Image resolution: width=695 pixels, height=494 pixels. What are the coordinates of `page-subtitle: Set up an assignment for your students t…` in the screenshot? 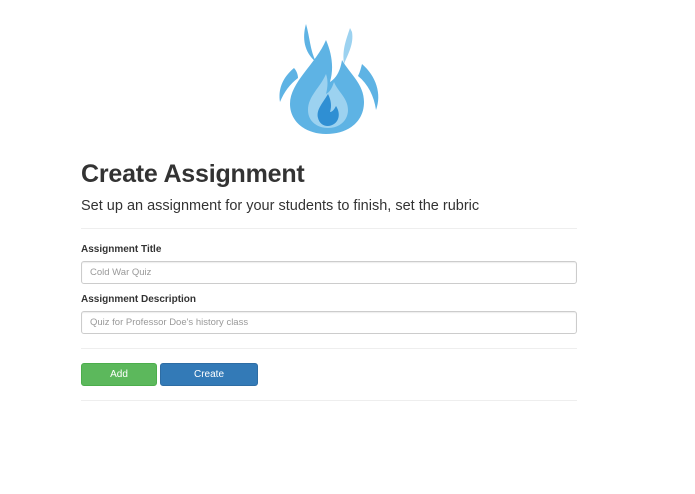 It's located at (280, 206).